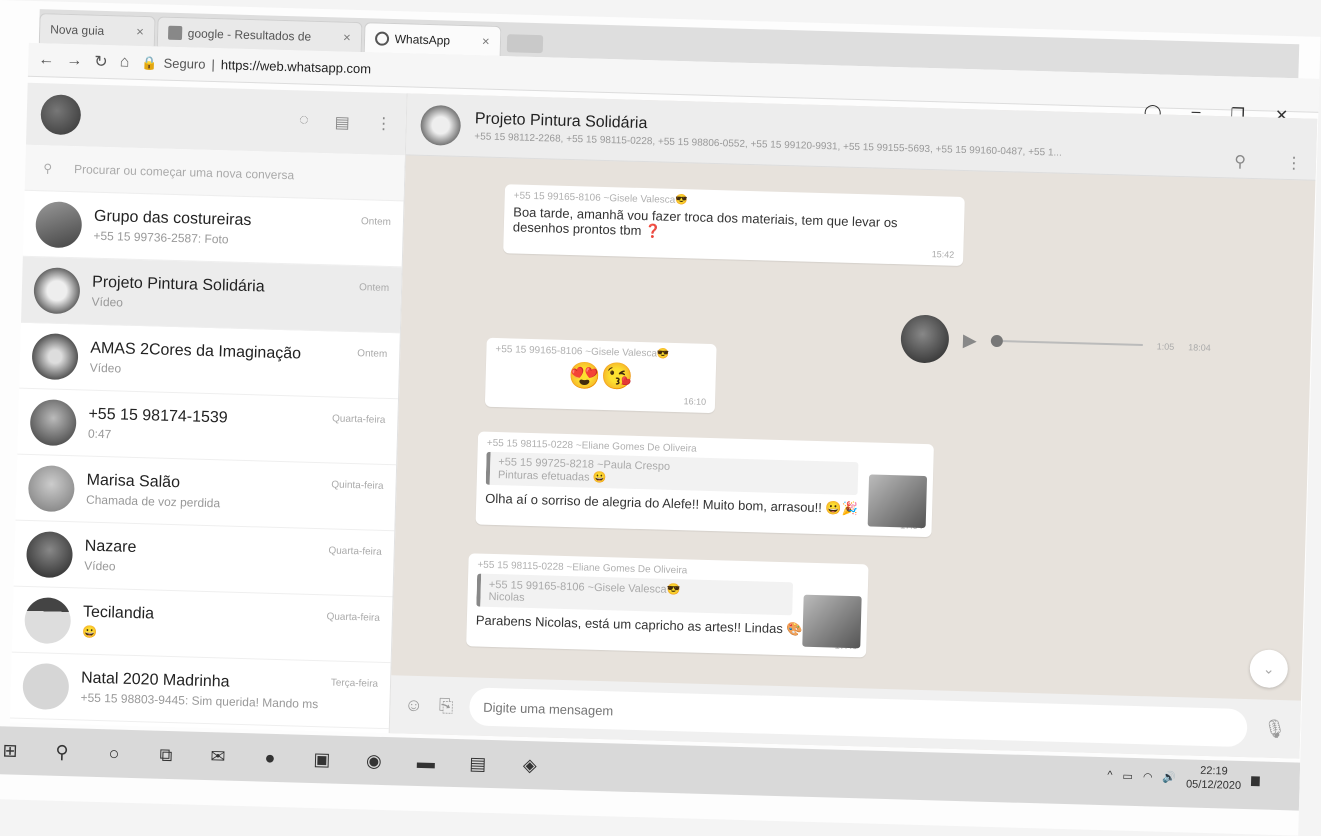  I want to click on mail-icon: ✉, so click(218, 757).